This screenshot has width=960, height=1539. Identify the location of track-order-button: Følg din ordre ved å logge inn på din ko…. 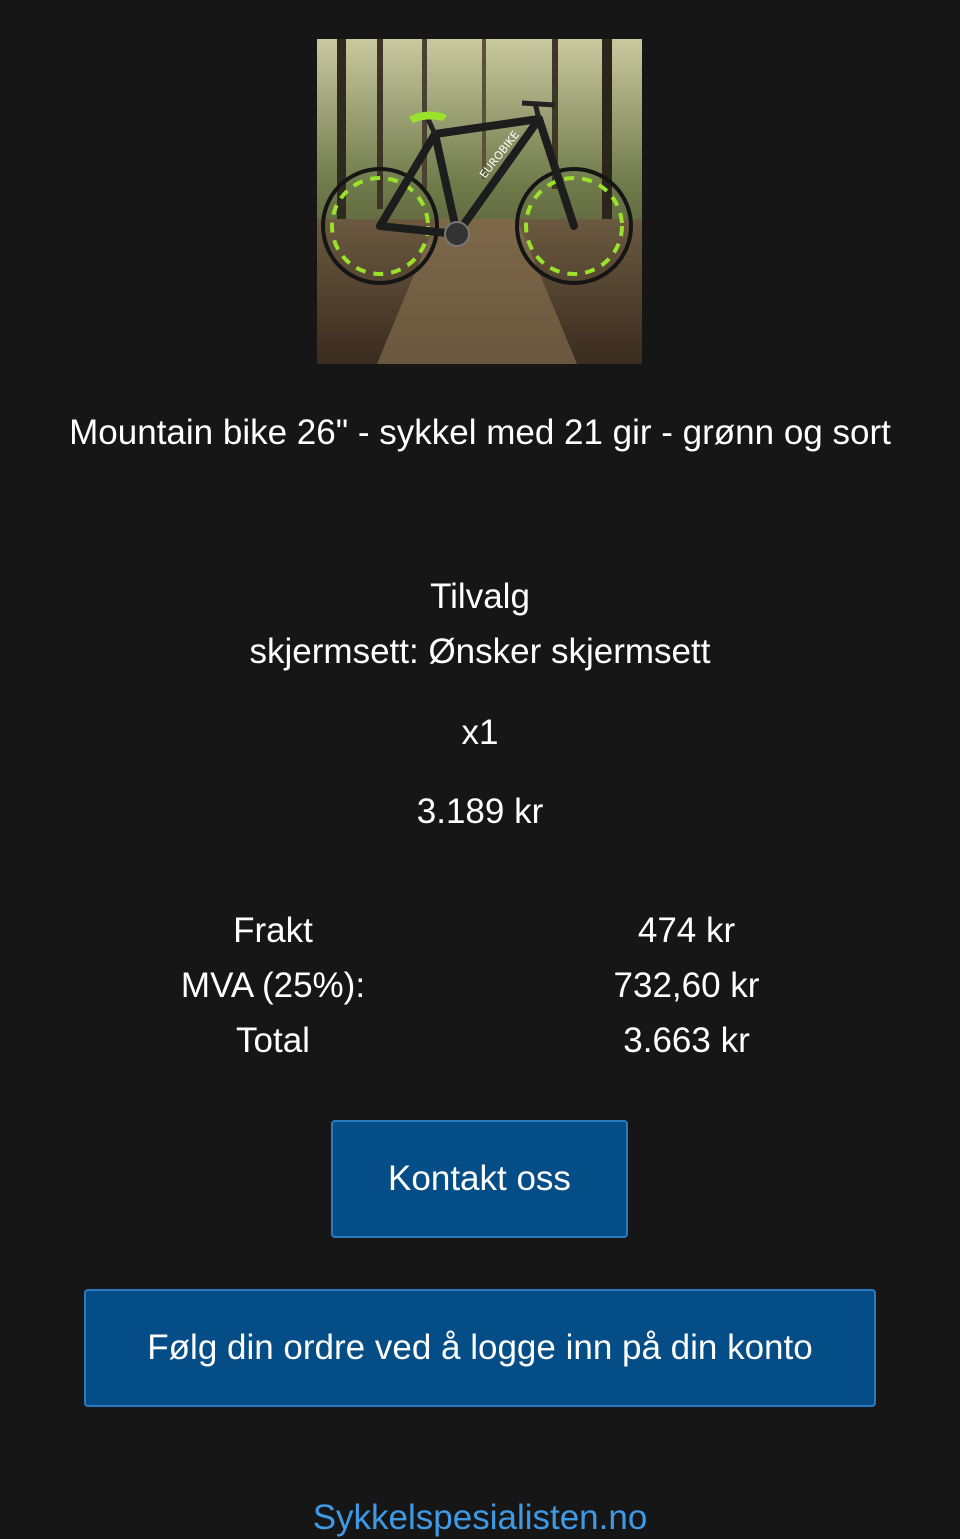
(480, 1348).